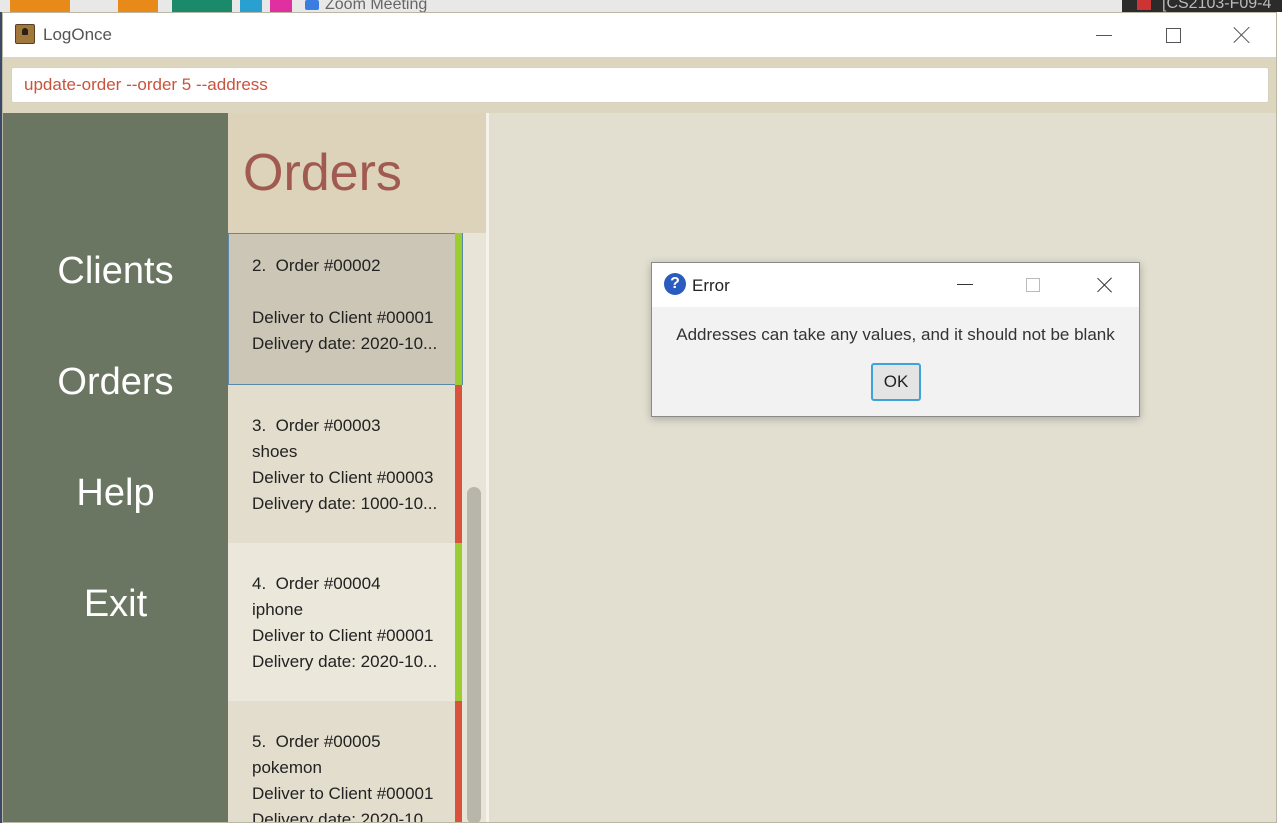 Image resolution: width=1282 pixels, height=823 pixels. What do you see at coordinates (366, 6) in the screenshot?
I see `taskbar-zoom-item: Zoom Meeting` at bounding box center [366, 6].